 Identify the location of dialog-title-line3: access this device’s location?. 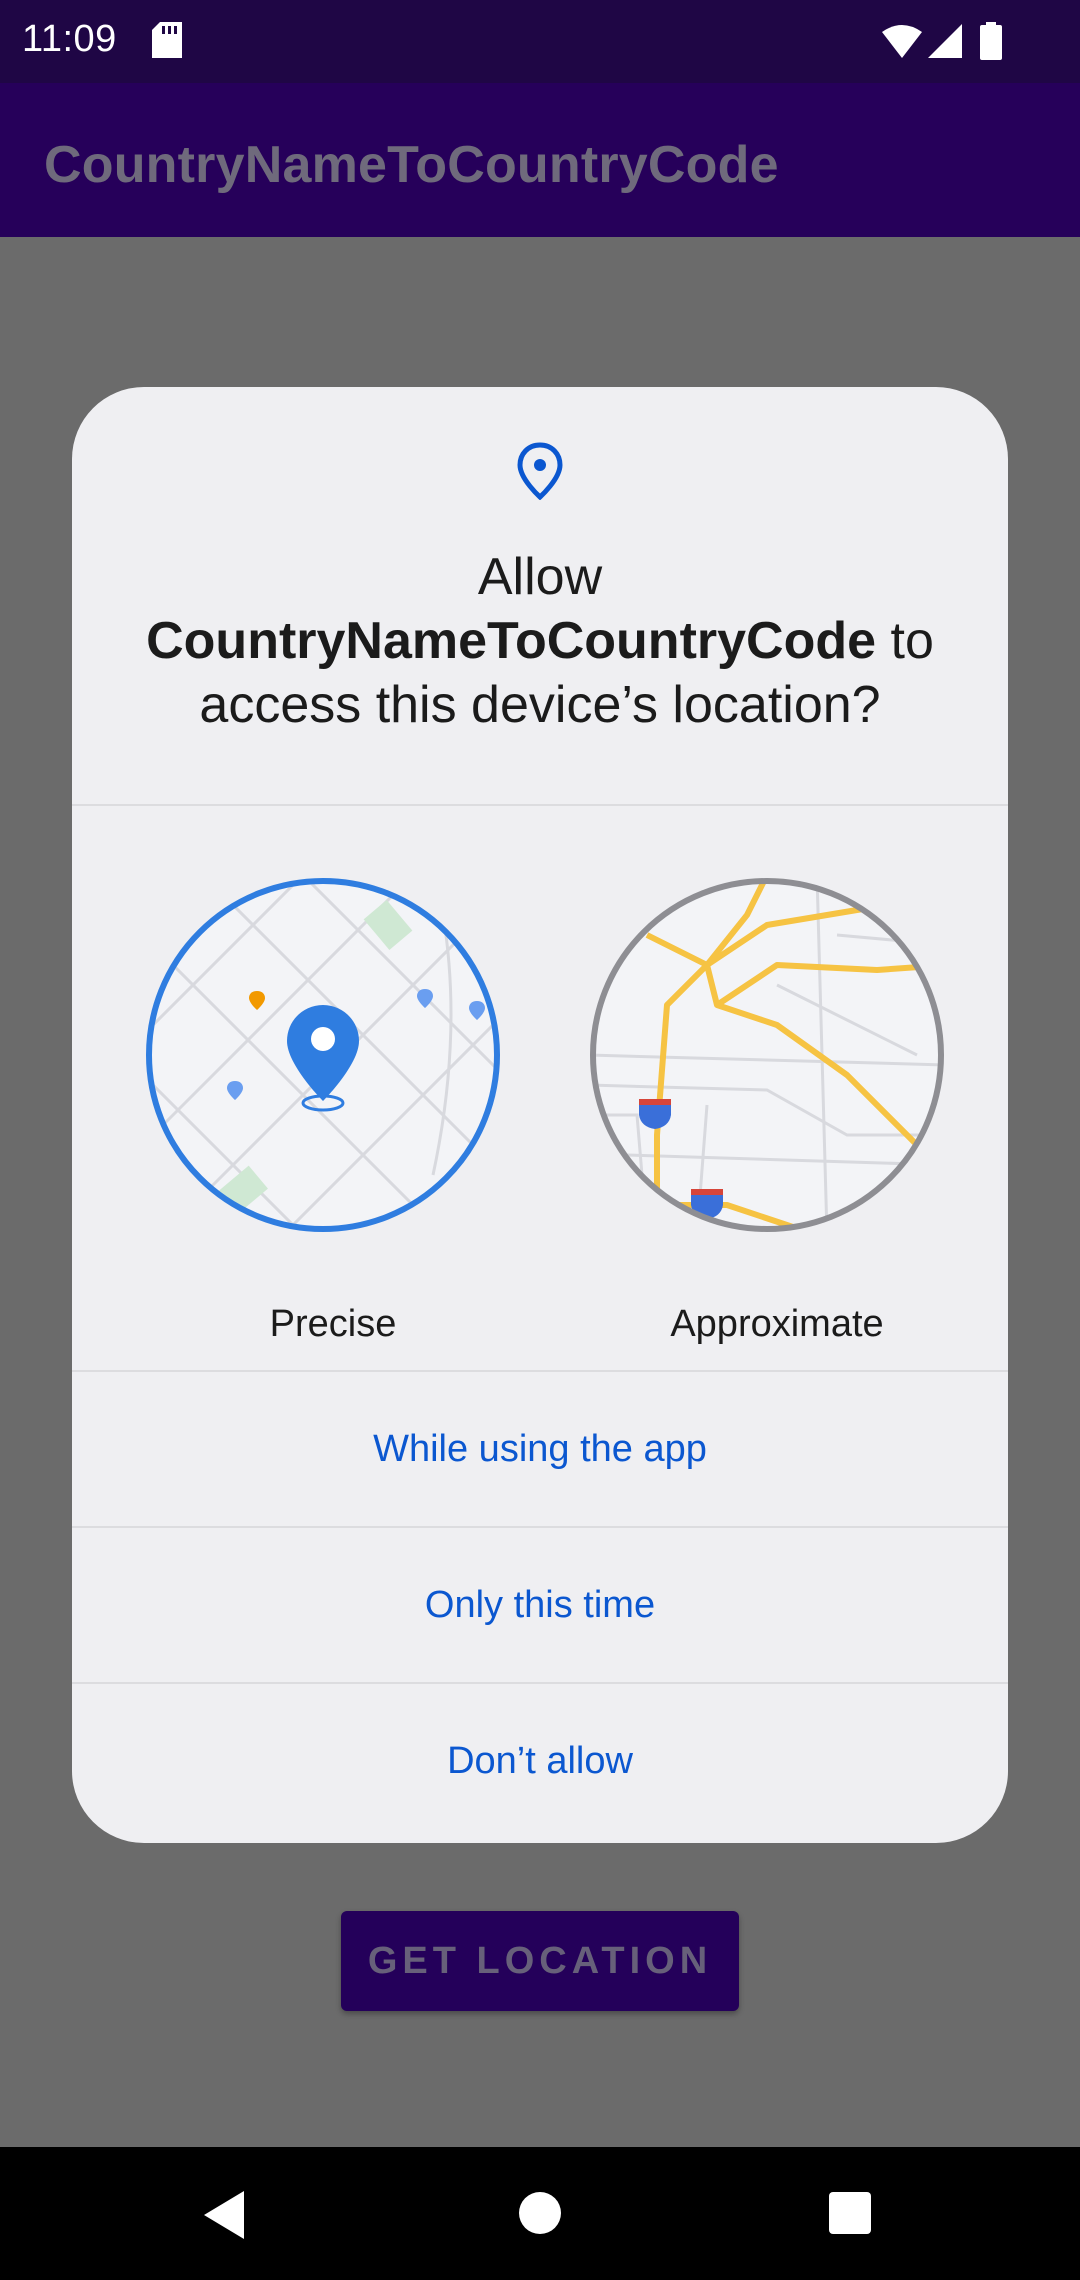
(540, 705).